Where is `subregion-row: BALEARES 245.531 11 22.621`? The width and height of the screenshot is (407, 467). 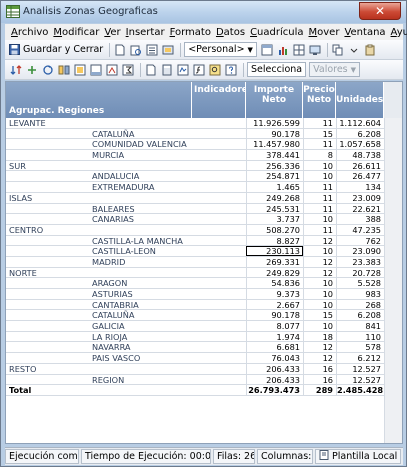 subregion-row: BALEARES 245.531 11 22.621 is located at coordinates (195, 209).